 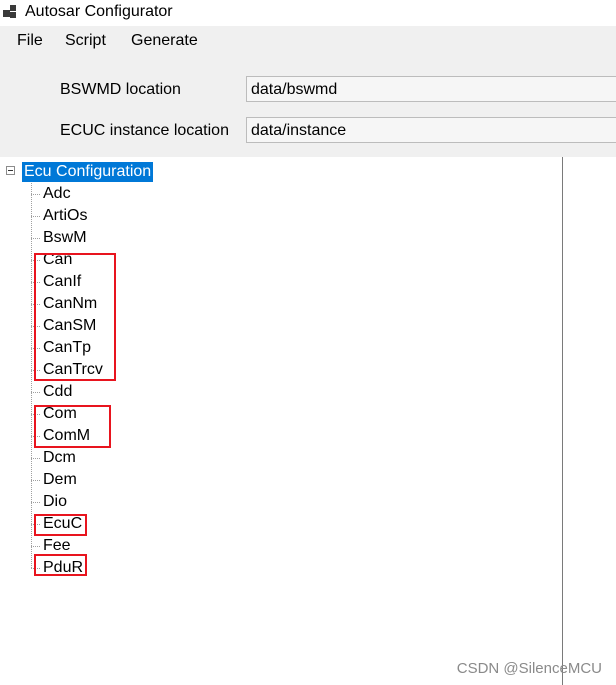 I want to click on tree-item-adc: Adc, so click(x=131, y=194).